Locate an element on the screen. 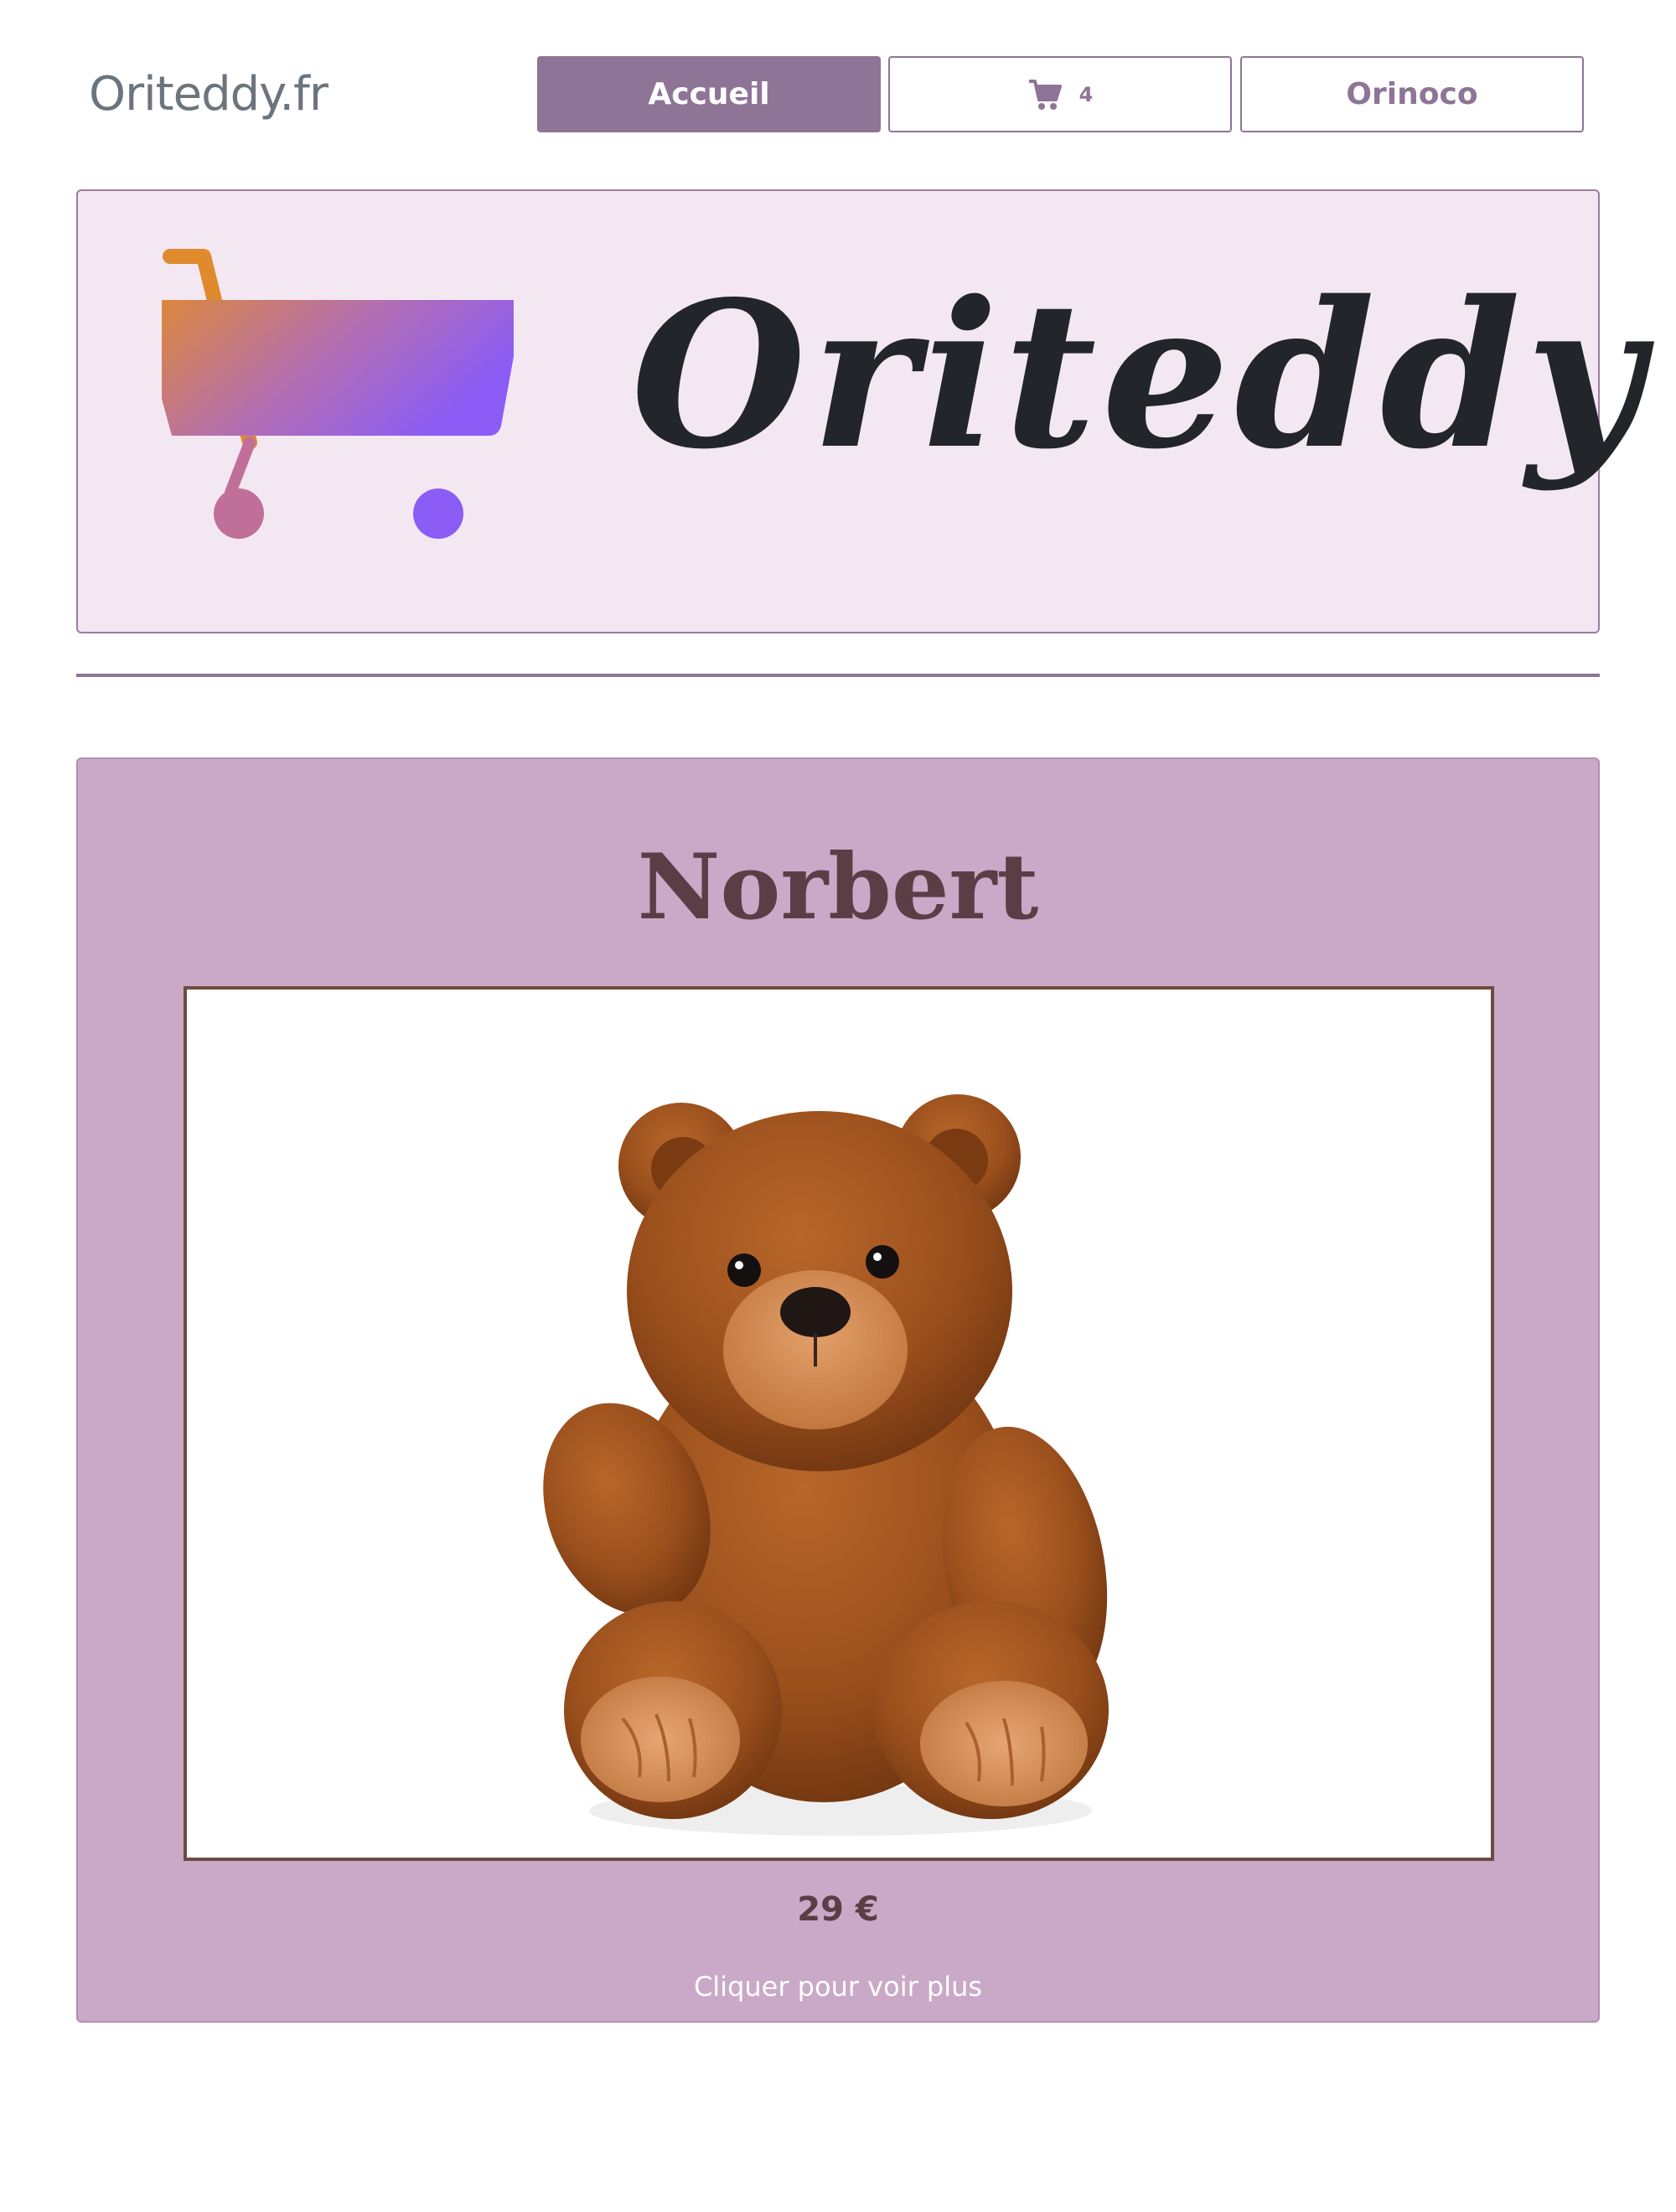  orinoco-button: Orinoco is located at coordinates (1412, 94).